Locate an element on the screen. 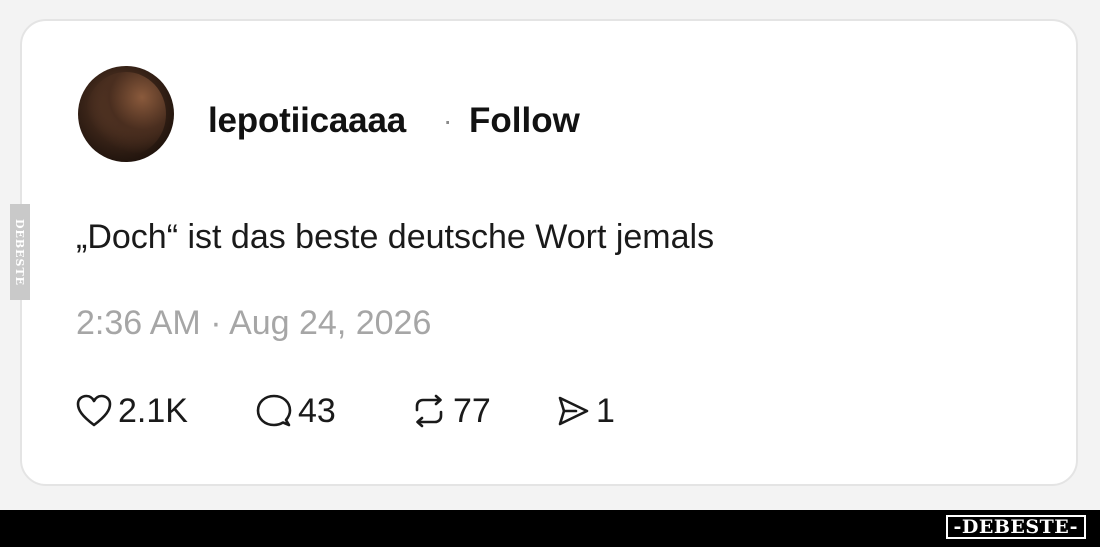  side-watermark: DEBESTE is located at coordinates (20, 252).